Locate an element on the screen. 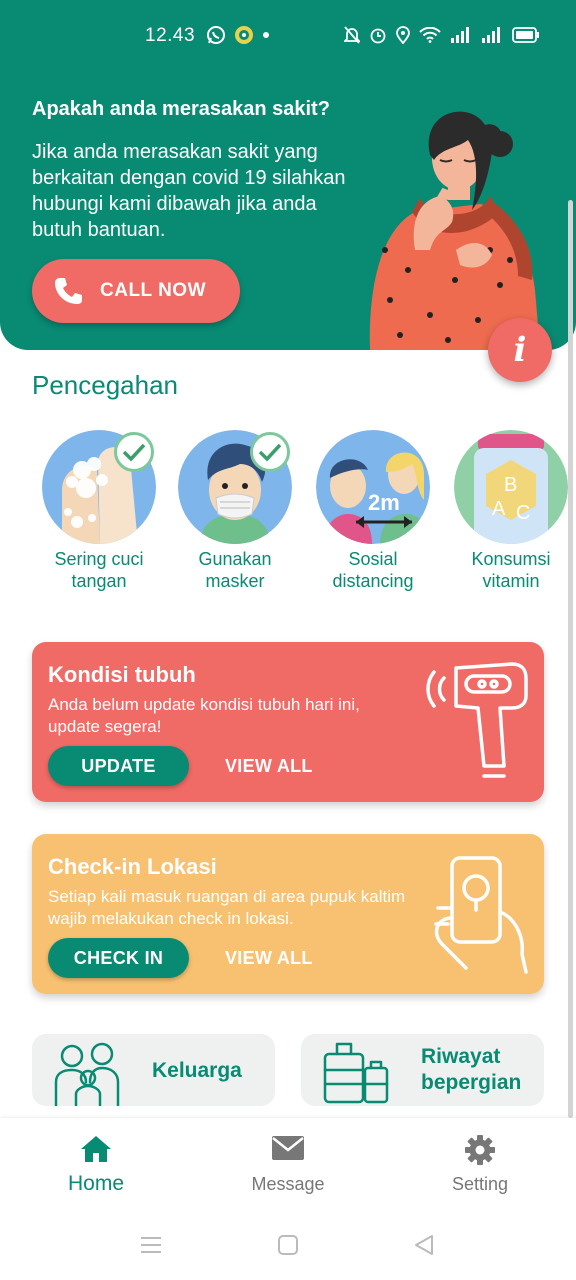 Image resolution: width=576 pixels, height=1280 pixels. nav-setting: Setting is located at coordinates (480, 1166).